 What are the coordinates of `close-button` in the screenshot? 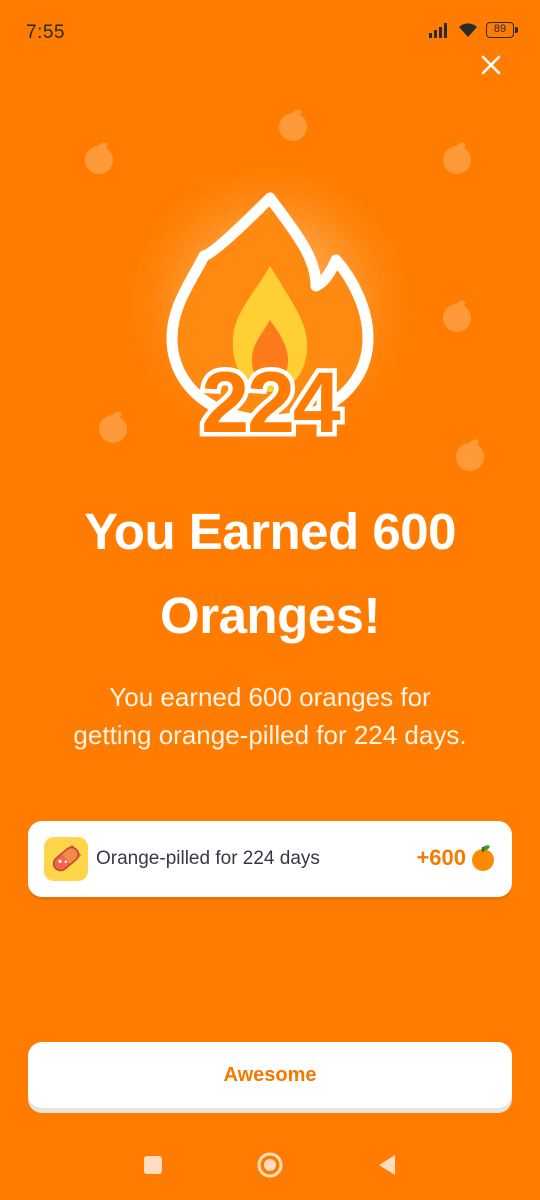 It's located at (491, 65).